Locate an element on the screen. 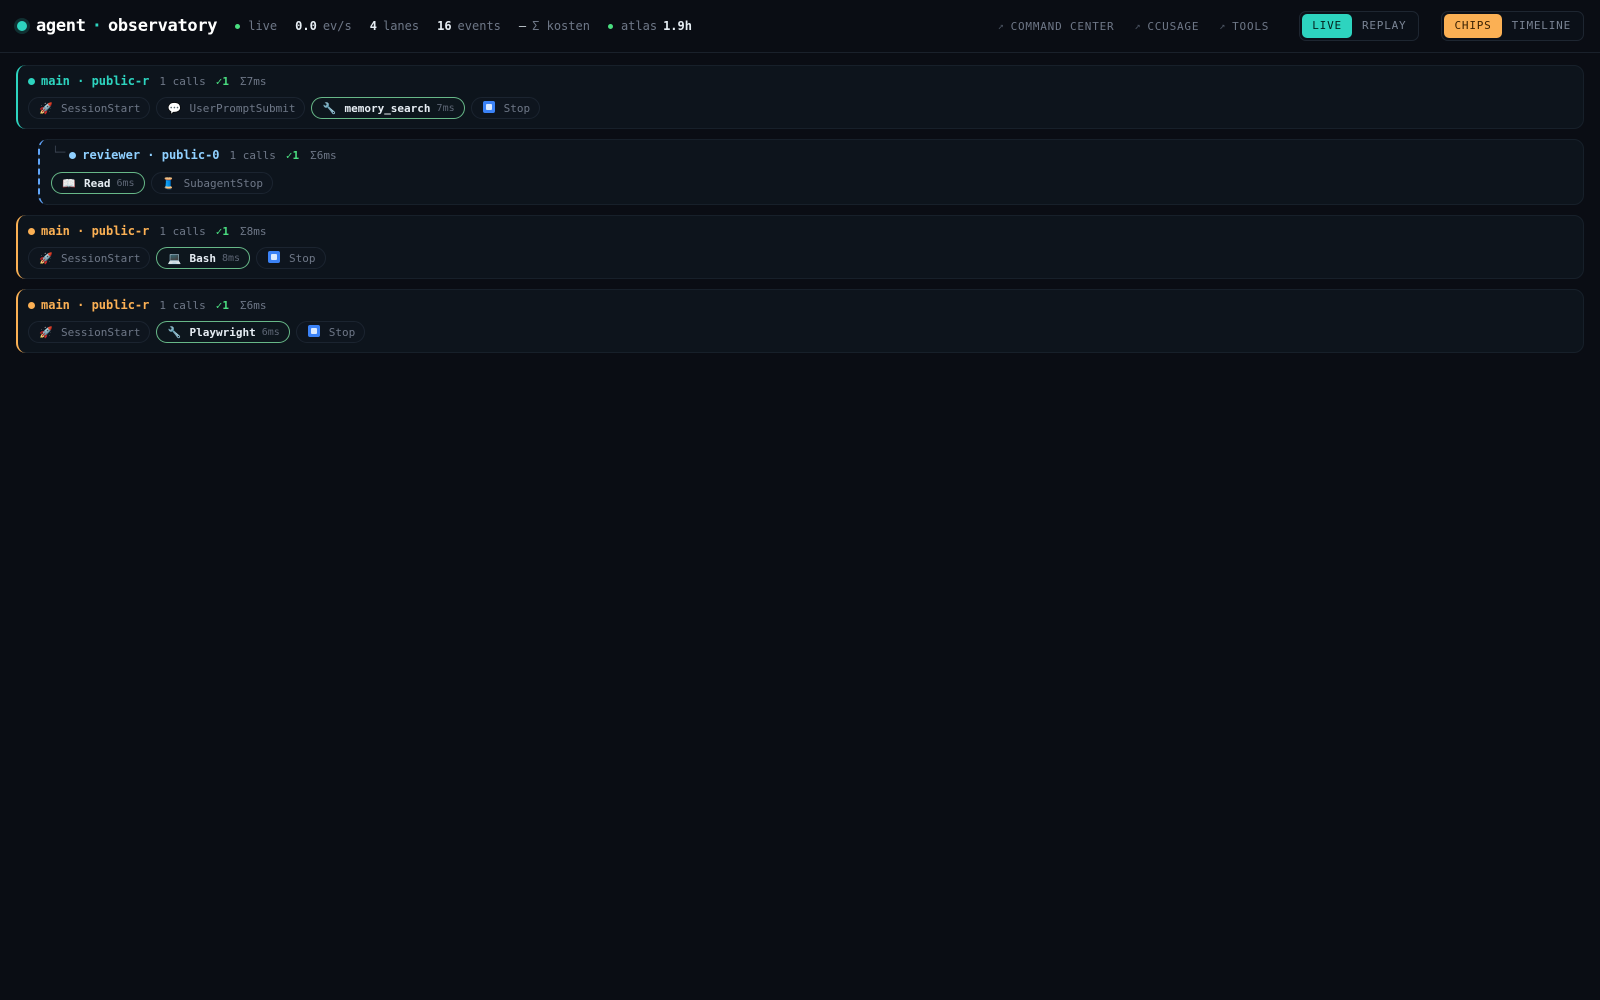 Image resolution: width=1600 pixels, height=1000 pixels. nav-link-tools: ↗ TOOLS is located at coordinates (1244, 26).